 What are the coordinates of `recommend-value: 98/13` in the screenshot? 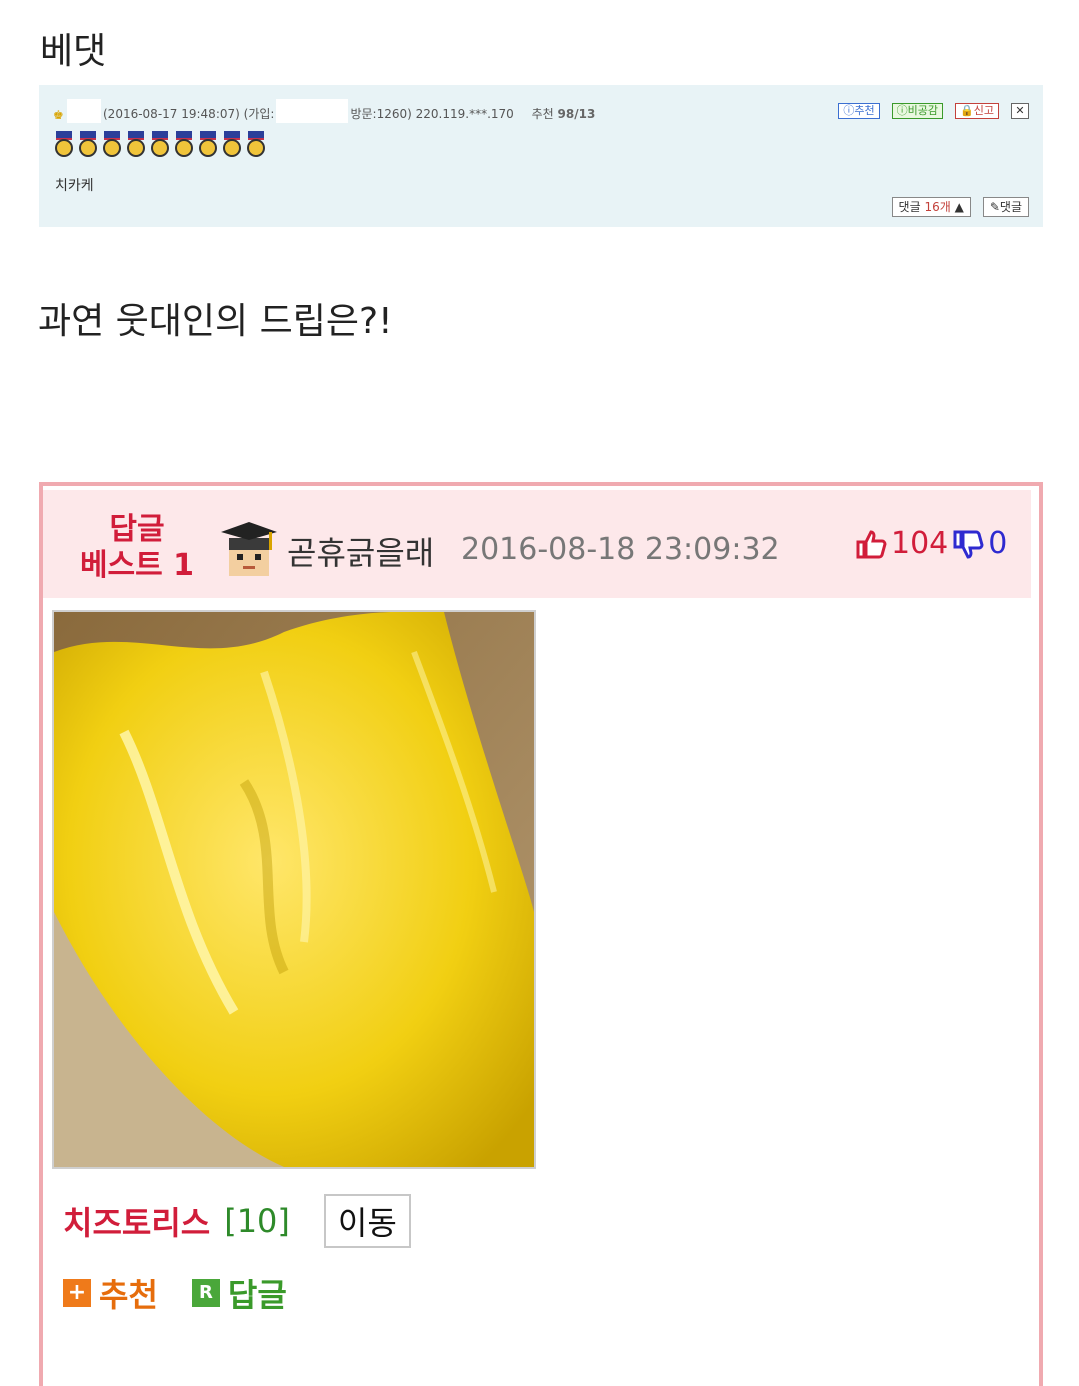 It's located at (576, 114).